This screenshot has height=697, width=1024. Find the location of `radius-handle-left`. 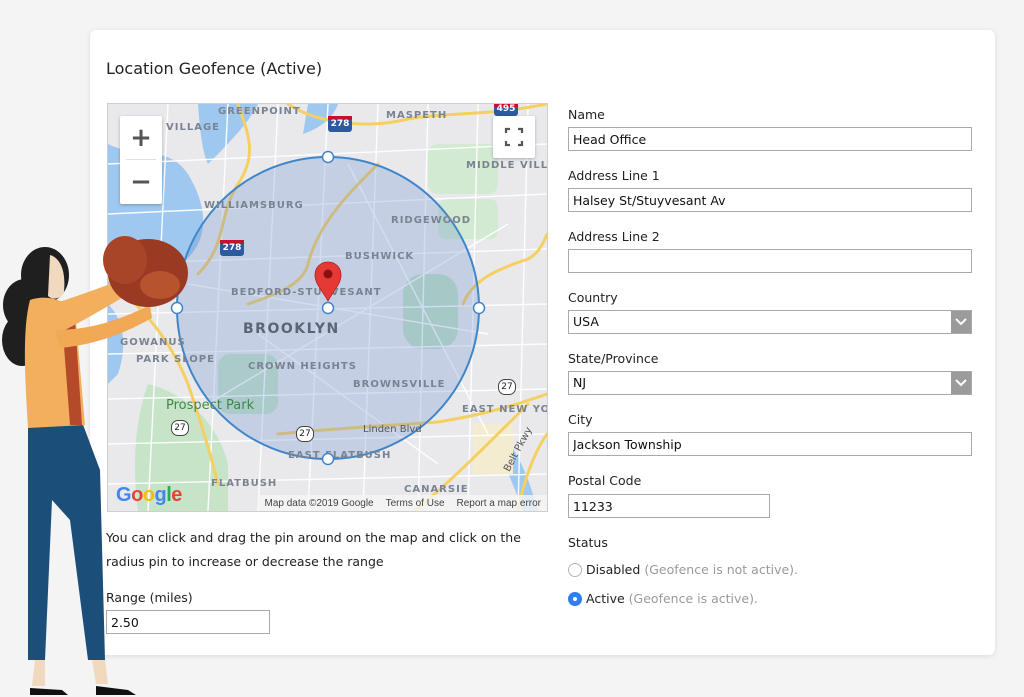

radius-handle-left is located at coordinates (177, 308).